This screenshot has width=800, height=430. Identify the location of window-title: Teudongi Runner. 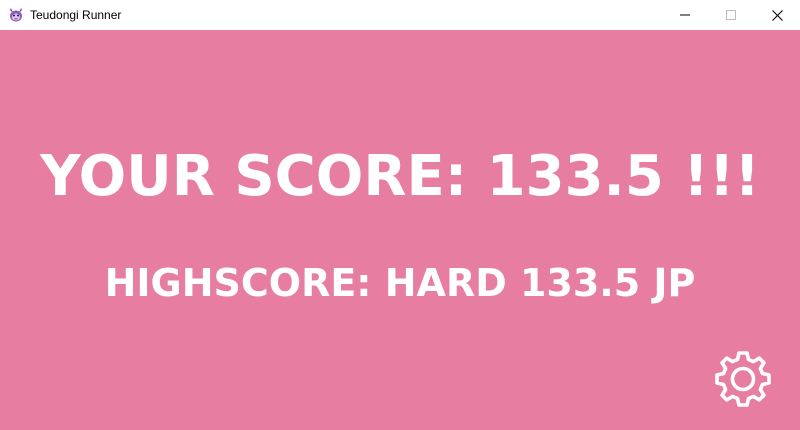
(76, 15).